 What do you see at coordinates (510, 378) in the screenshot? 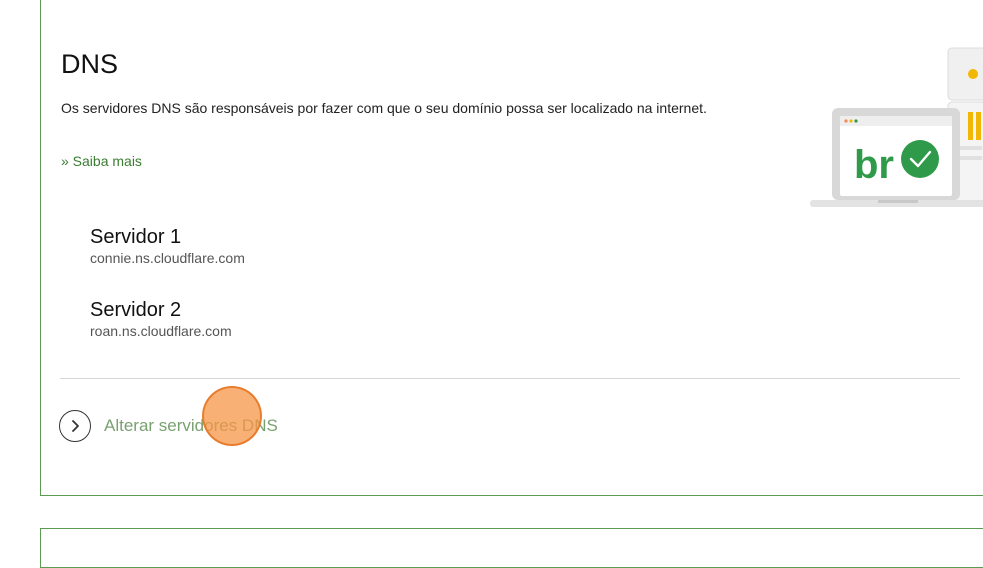
I see `divider` at bounding box center [510, 378].